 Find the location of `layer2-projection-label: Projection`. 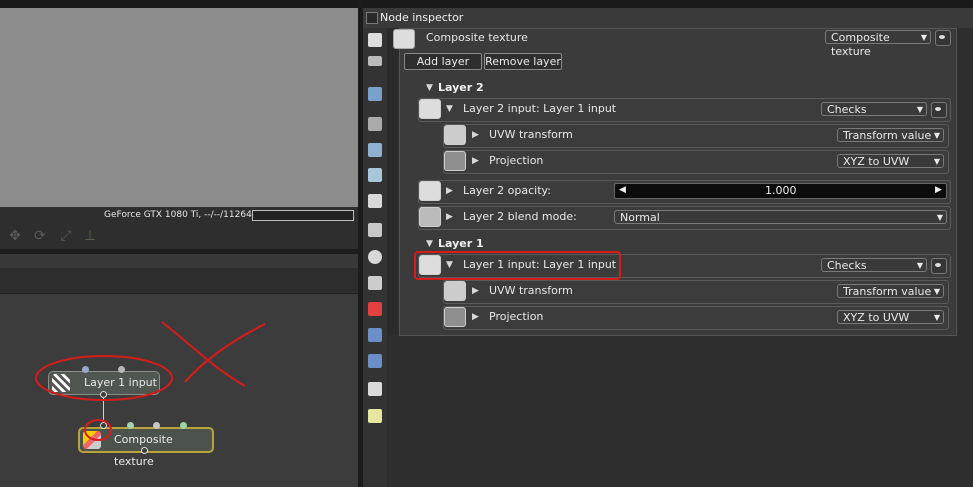

layer2-projection-label: Projection is located at coordinates (516, 160).